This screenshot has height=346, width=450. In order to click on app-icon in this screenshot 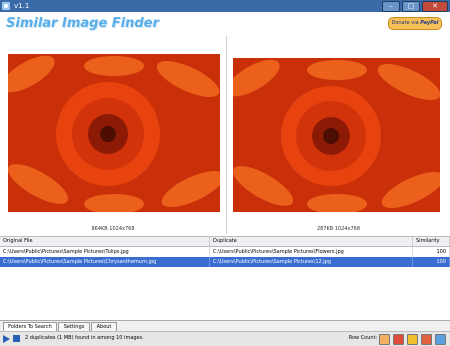, I will do `click(6, 6)`.